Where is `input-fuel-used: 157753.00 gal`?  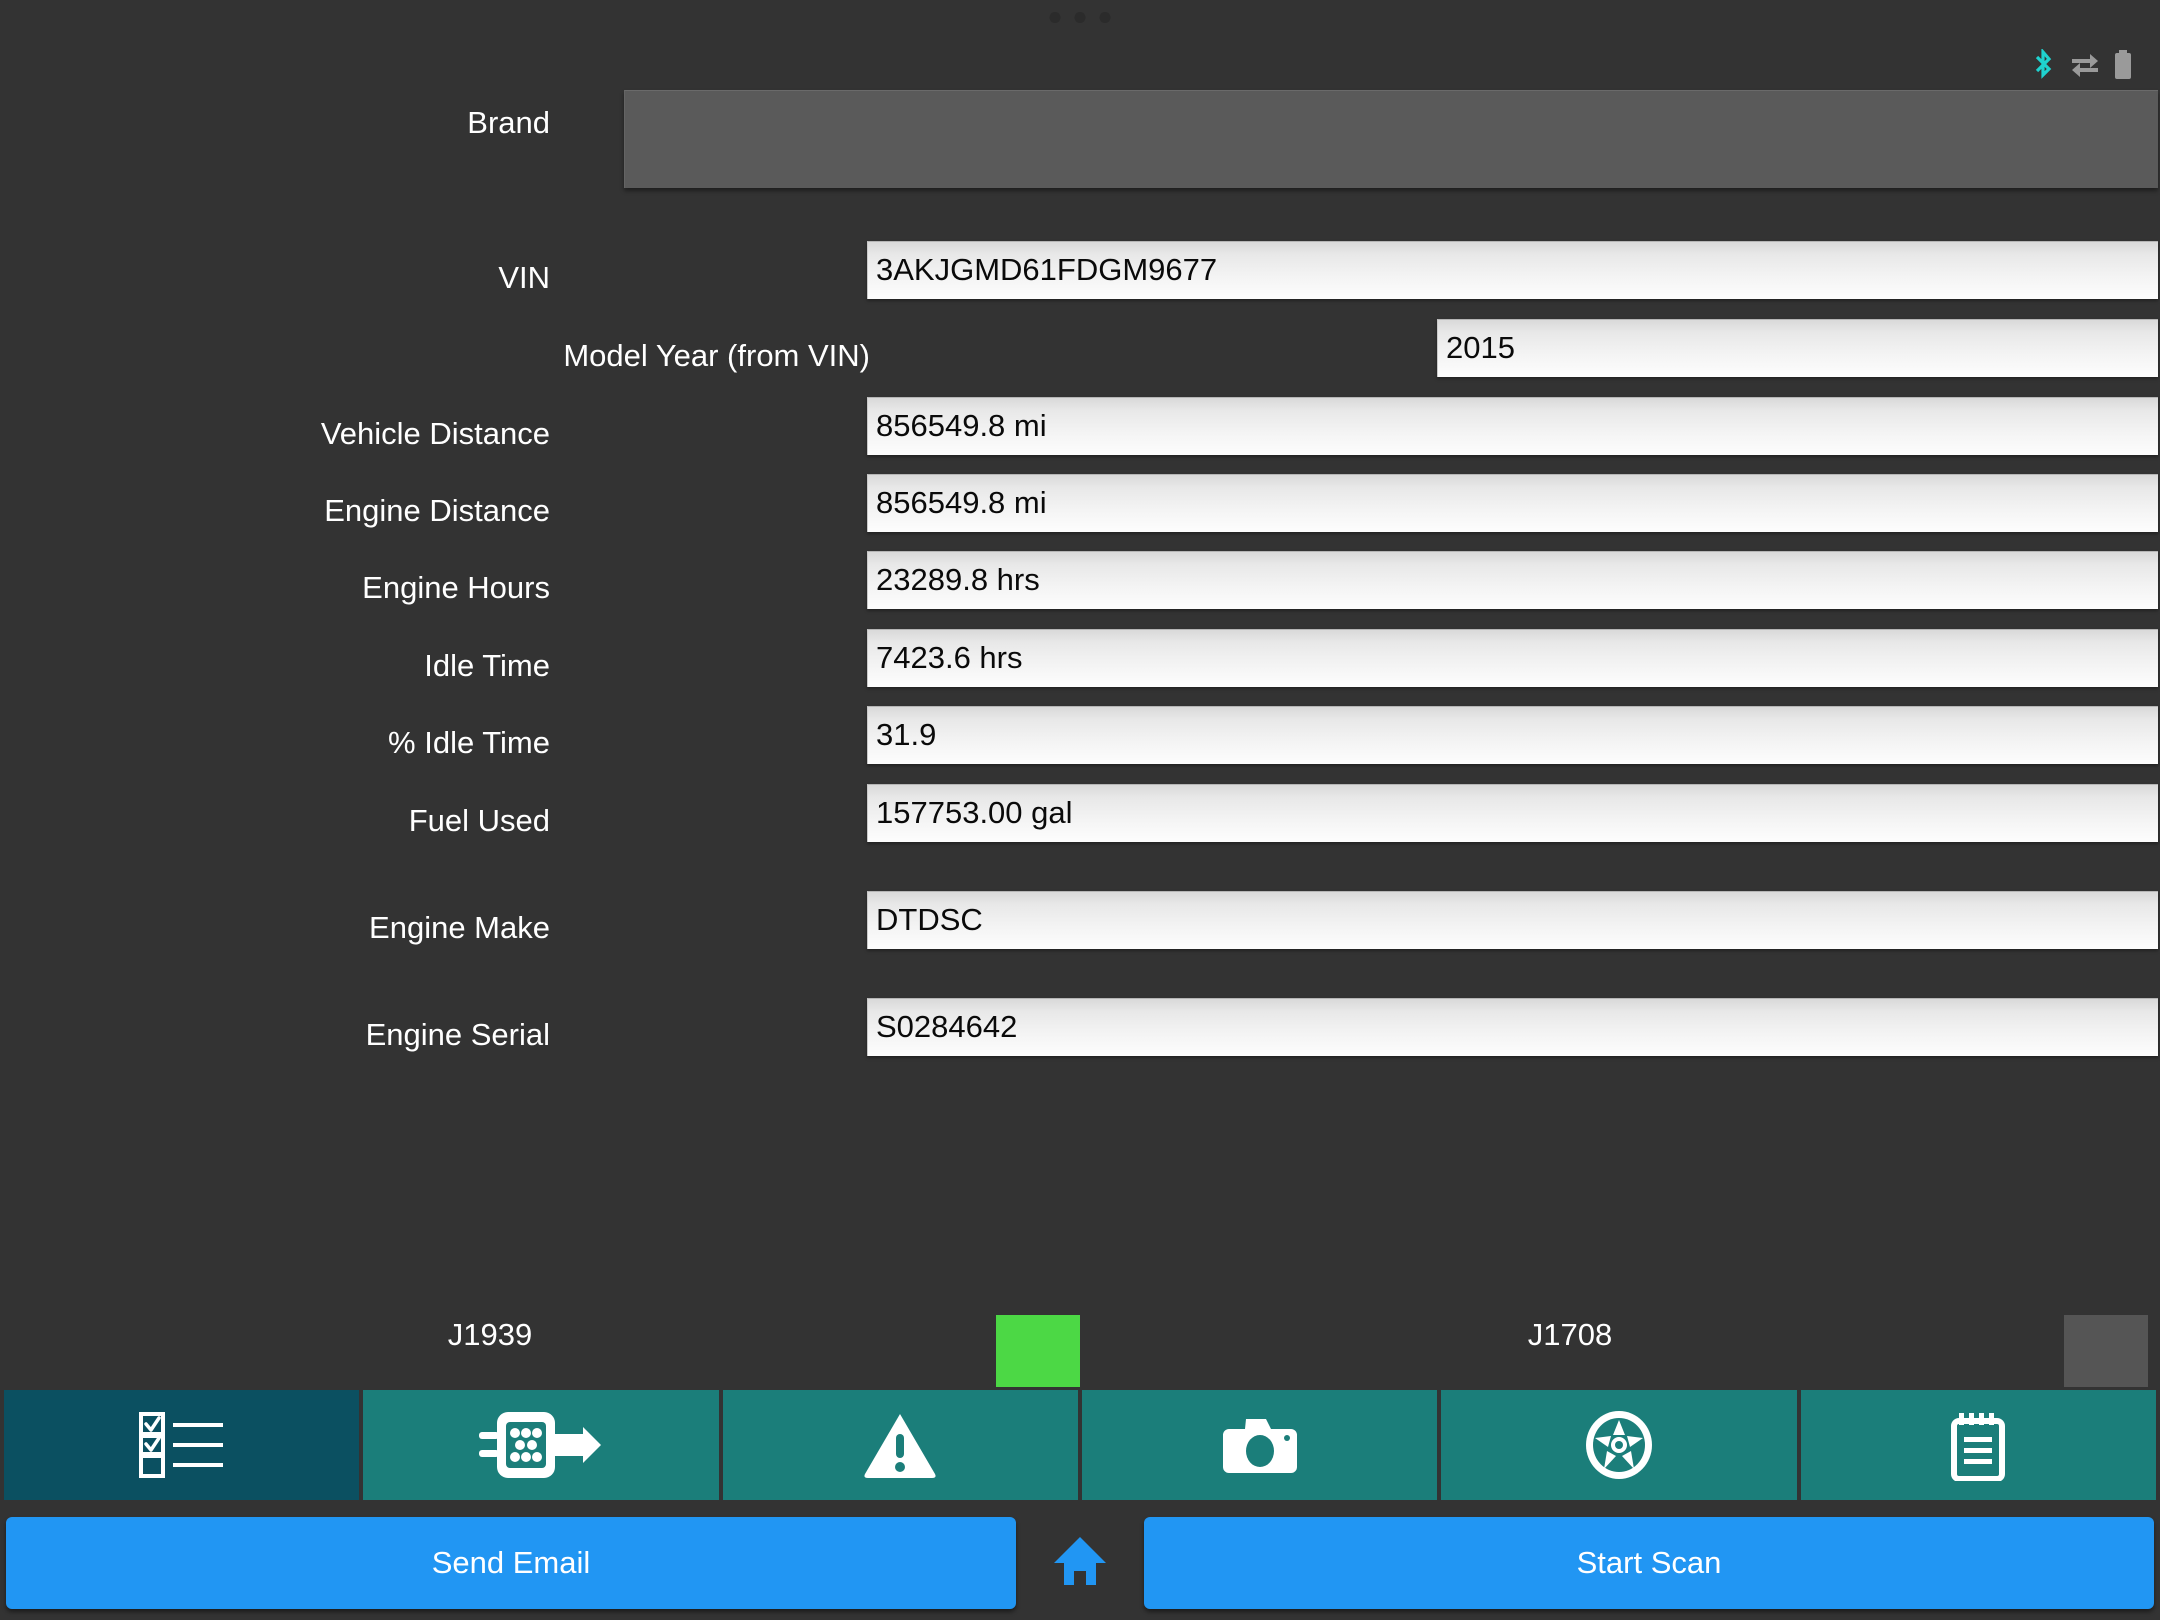
input-fuel-used: 157753.00 gal is located at coordinates (1512, 813).